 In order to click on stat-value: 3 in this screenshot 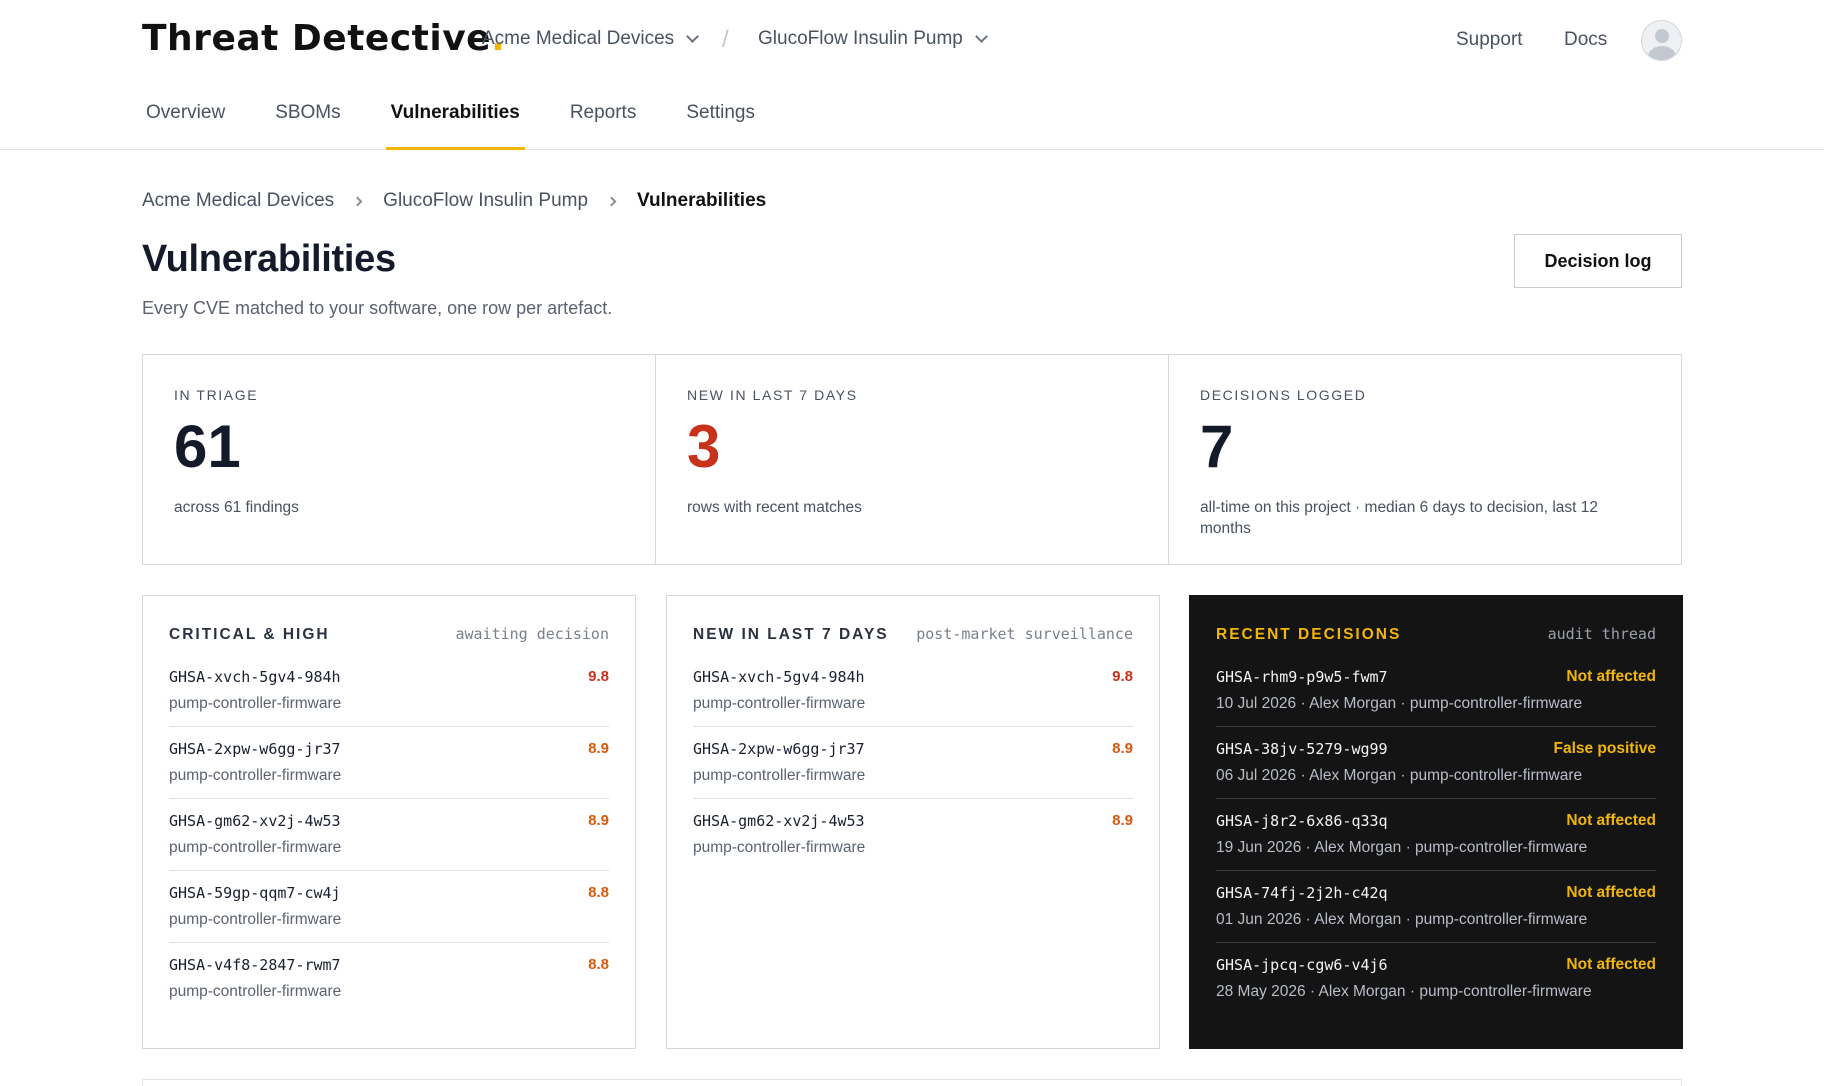, I will do `click(704, 446)`.